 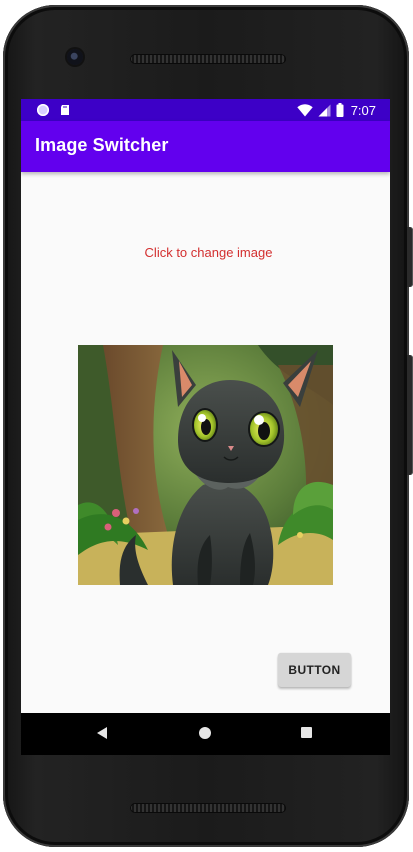 I want to click on back-icon, so click(x=102, y=733).